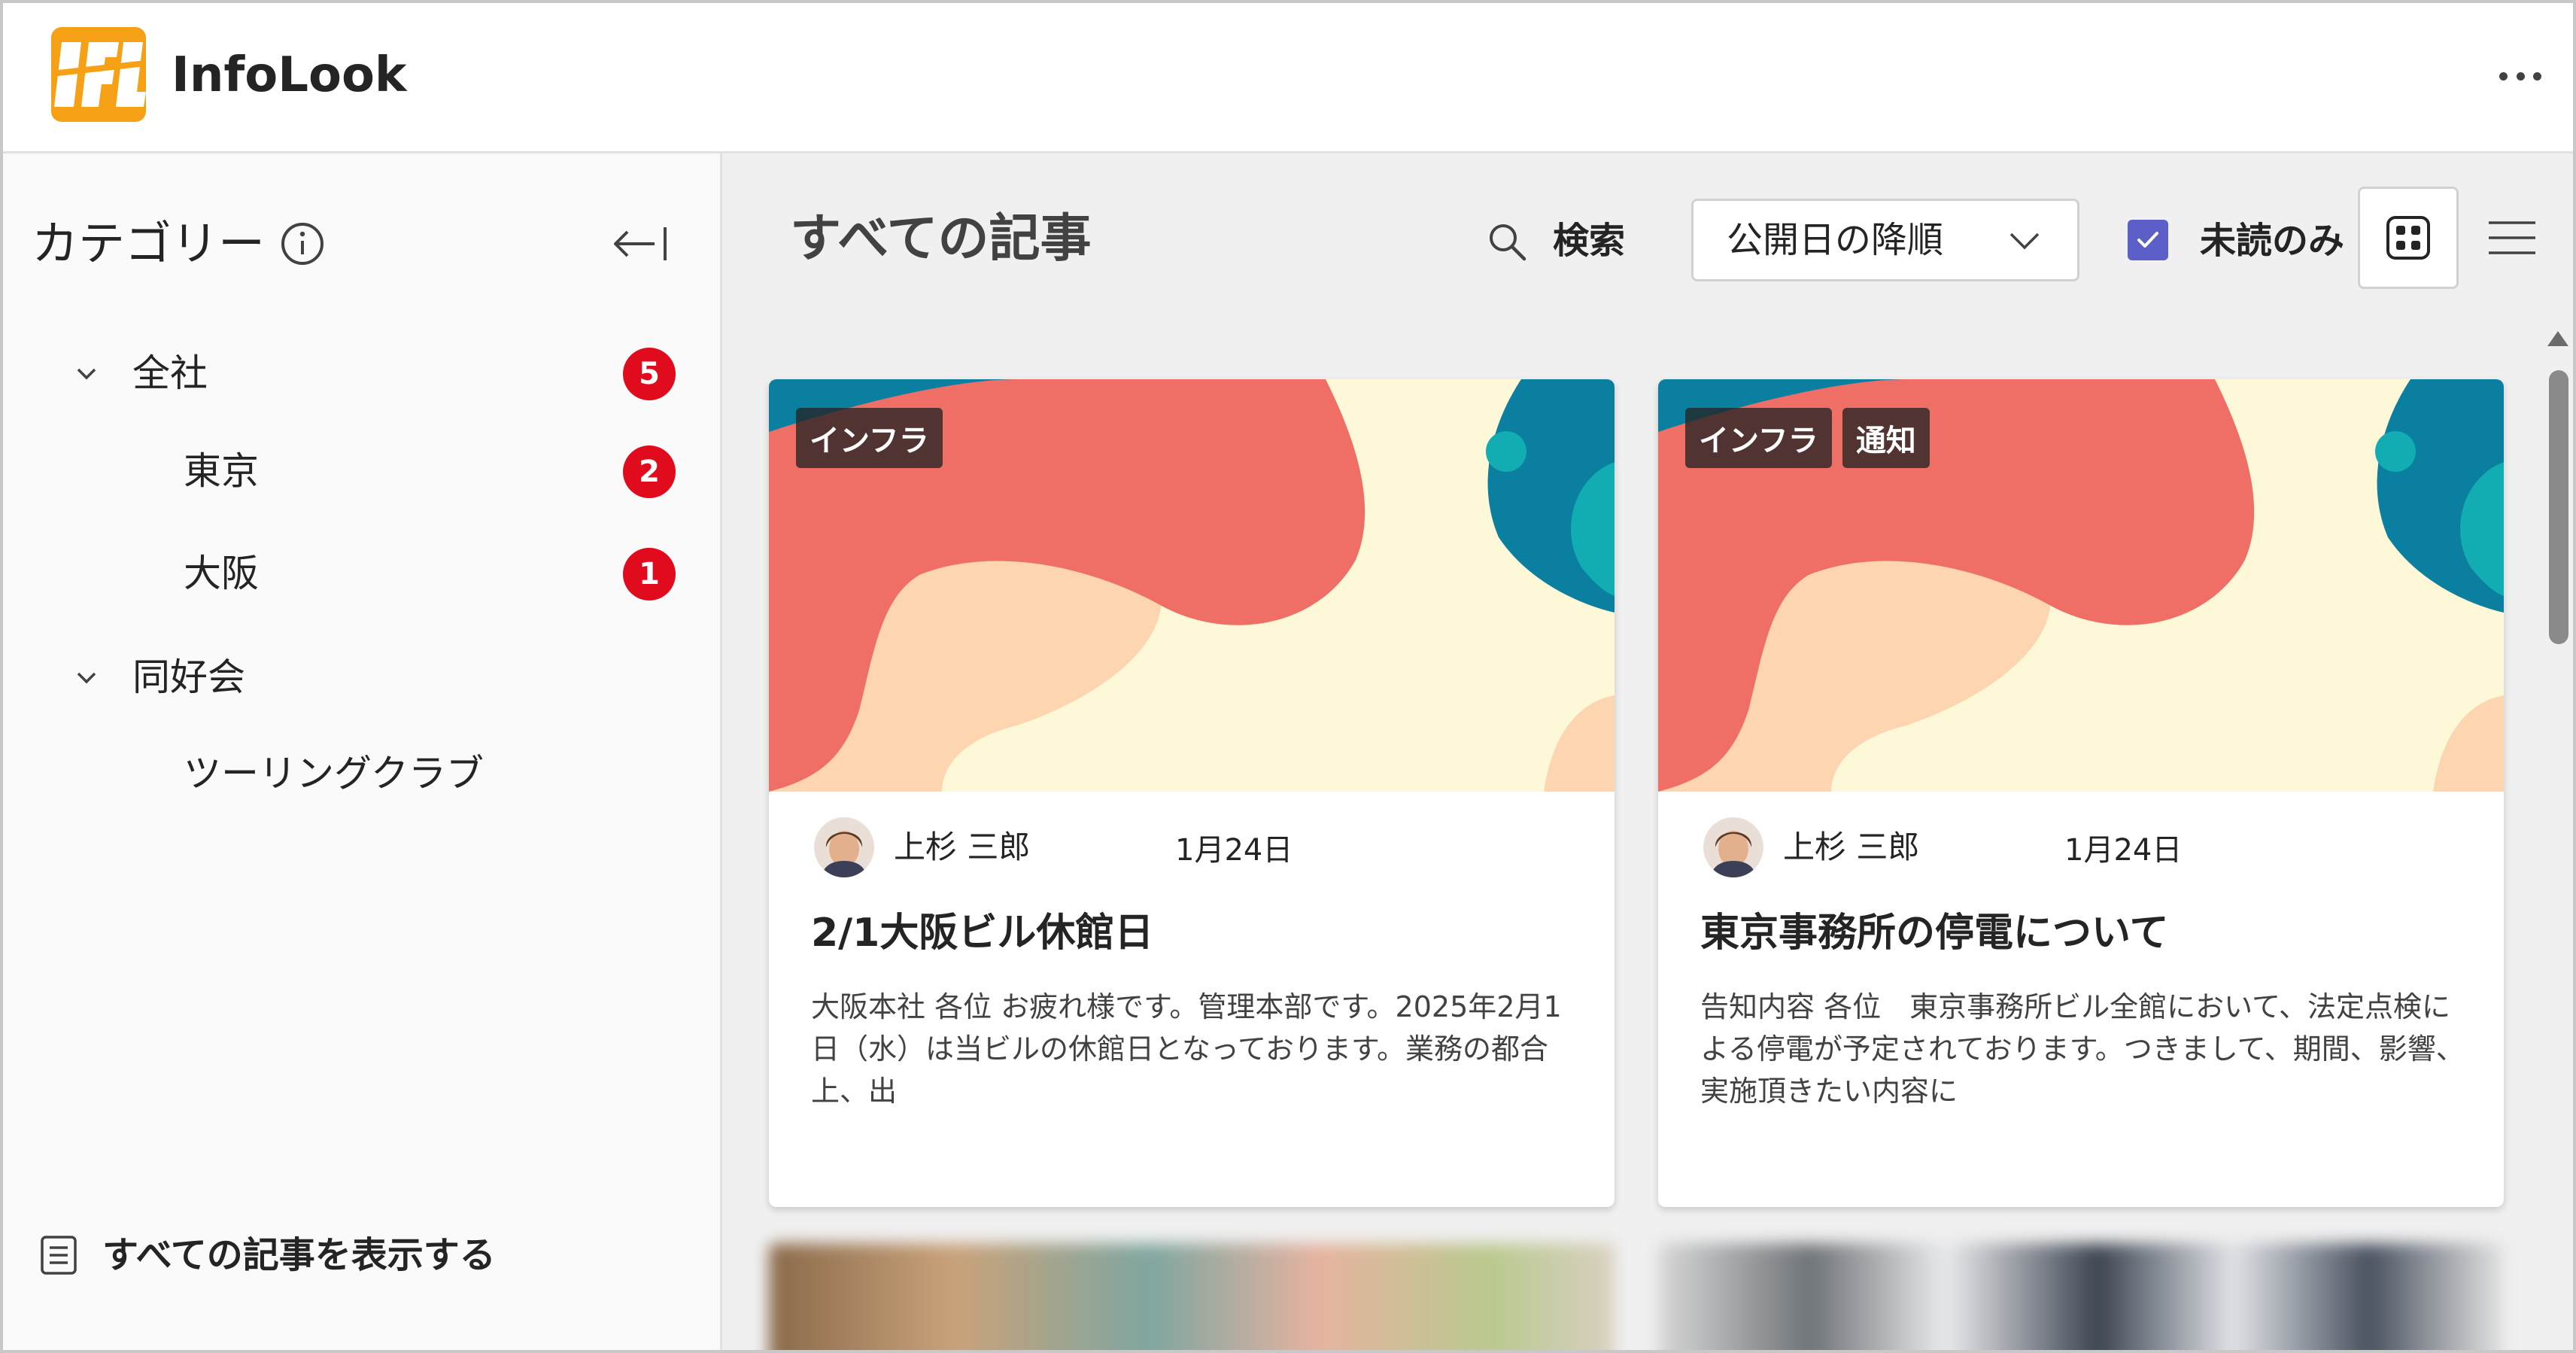 The width and height of the screenshot is (2576, 1353). I want to click on tag-badge: 通知, so click(1886, 438).